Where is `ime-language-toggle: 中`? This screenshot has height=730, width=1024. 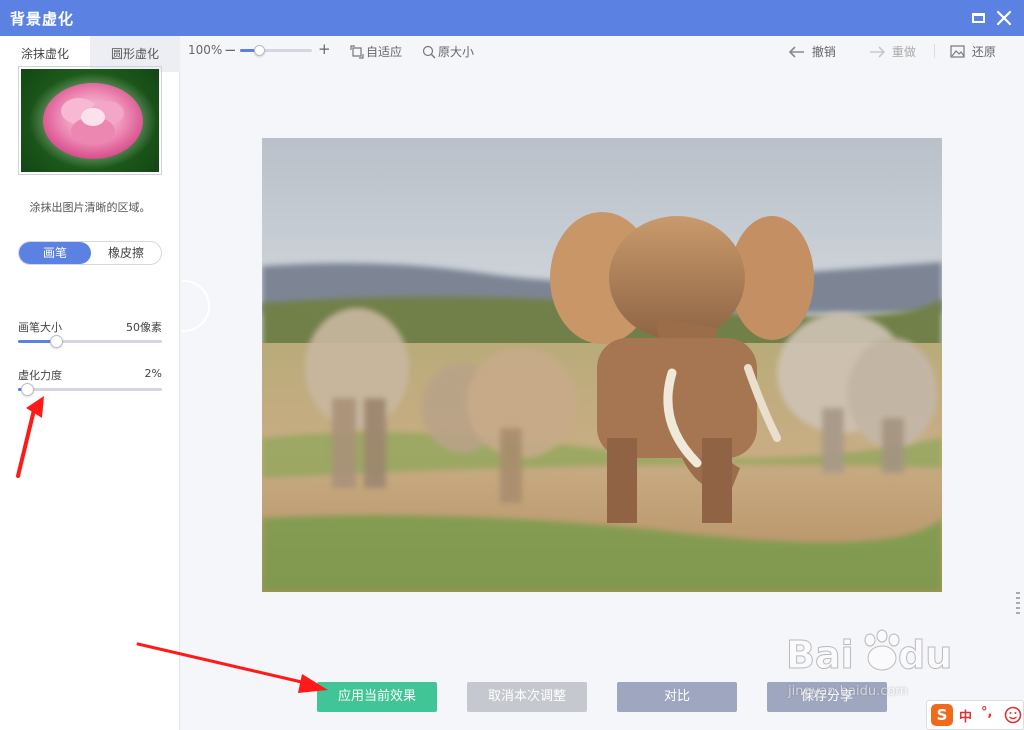 ime-language-toggle: 中 is located at coordinates (965, 715).